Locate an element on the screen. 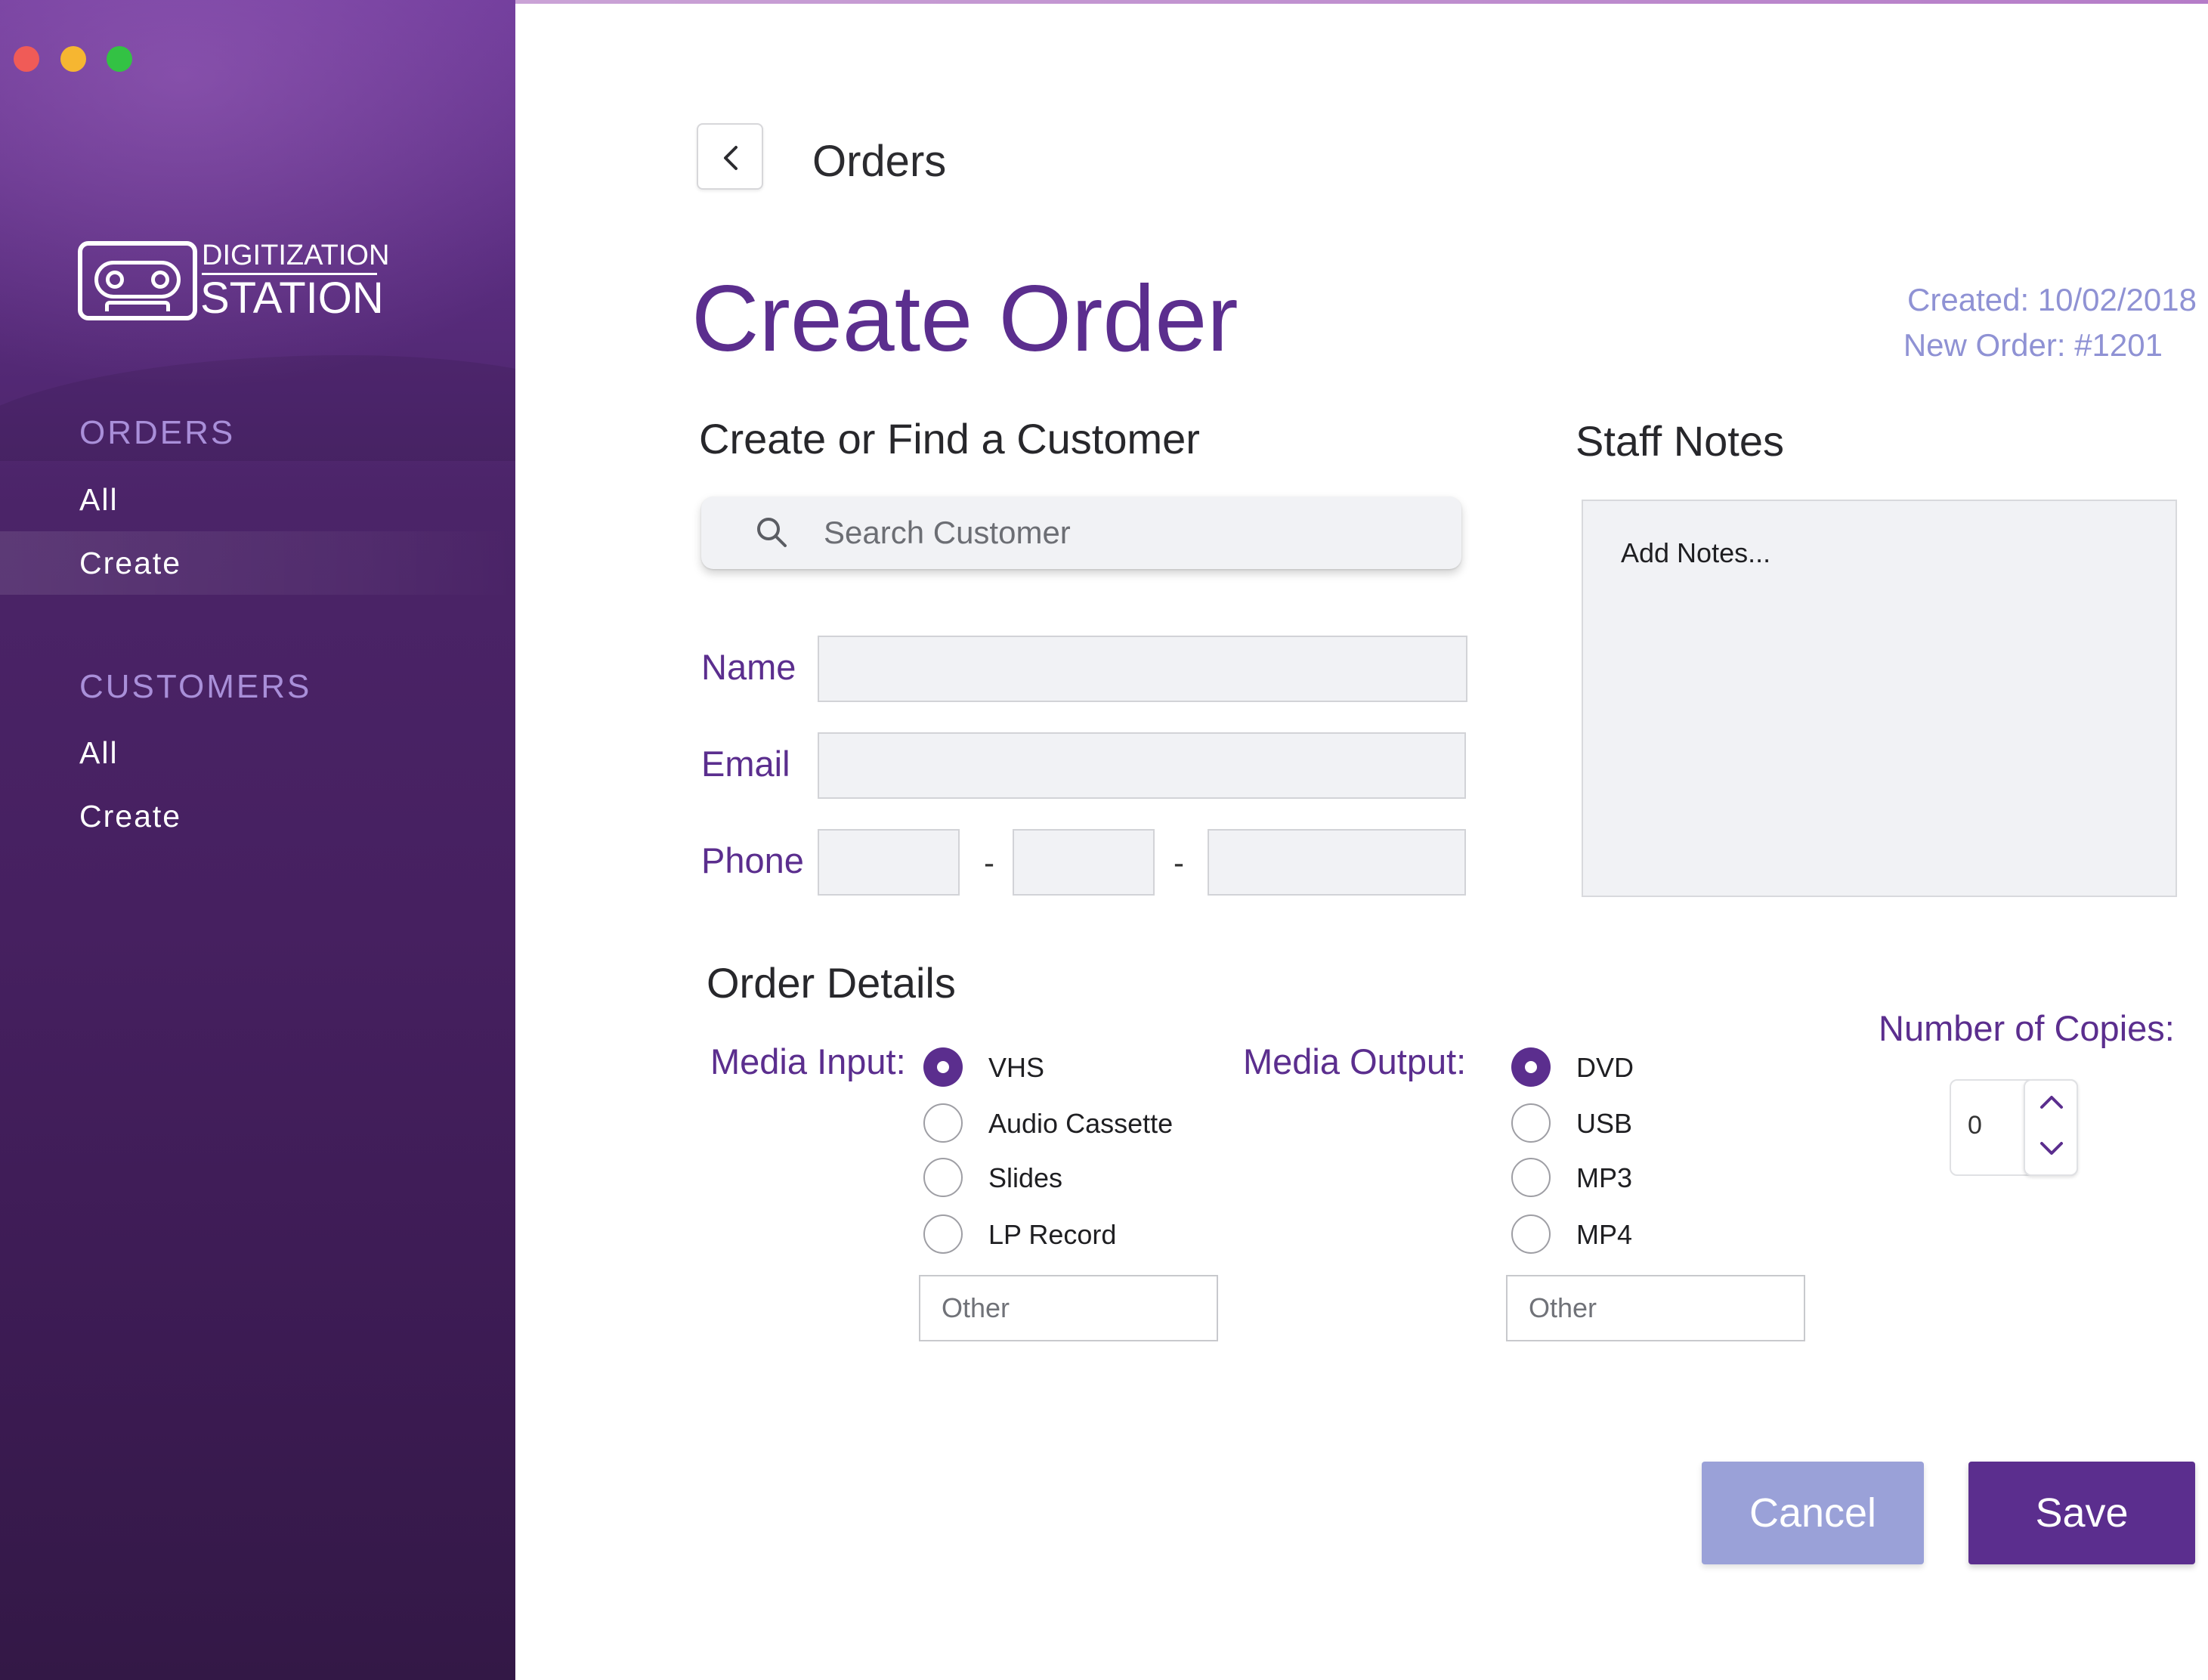  chevron-left-icon is located at coordinates (731, 158).